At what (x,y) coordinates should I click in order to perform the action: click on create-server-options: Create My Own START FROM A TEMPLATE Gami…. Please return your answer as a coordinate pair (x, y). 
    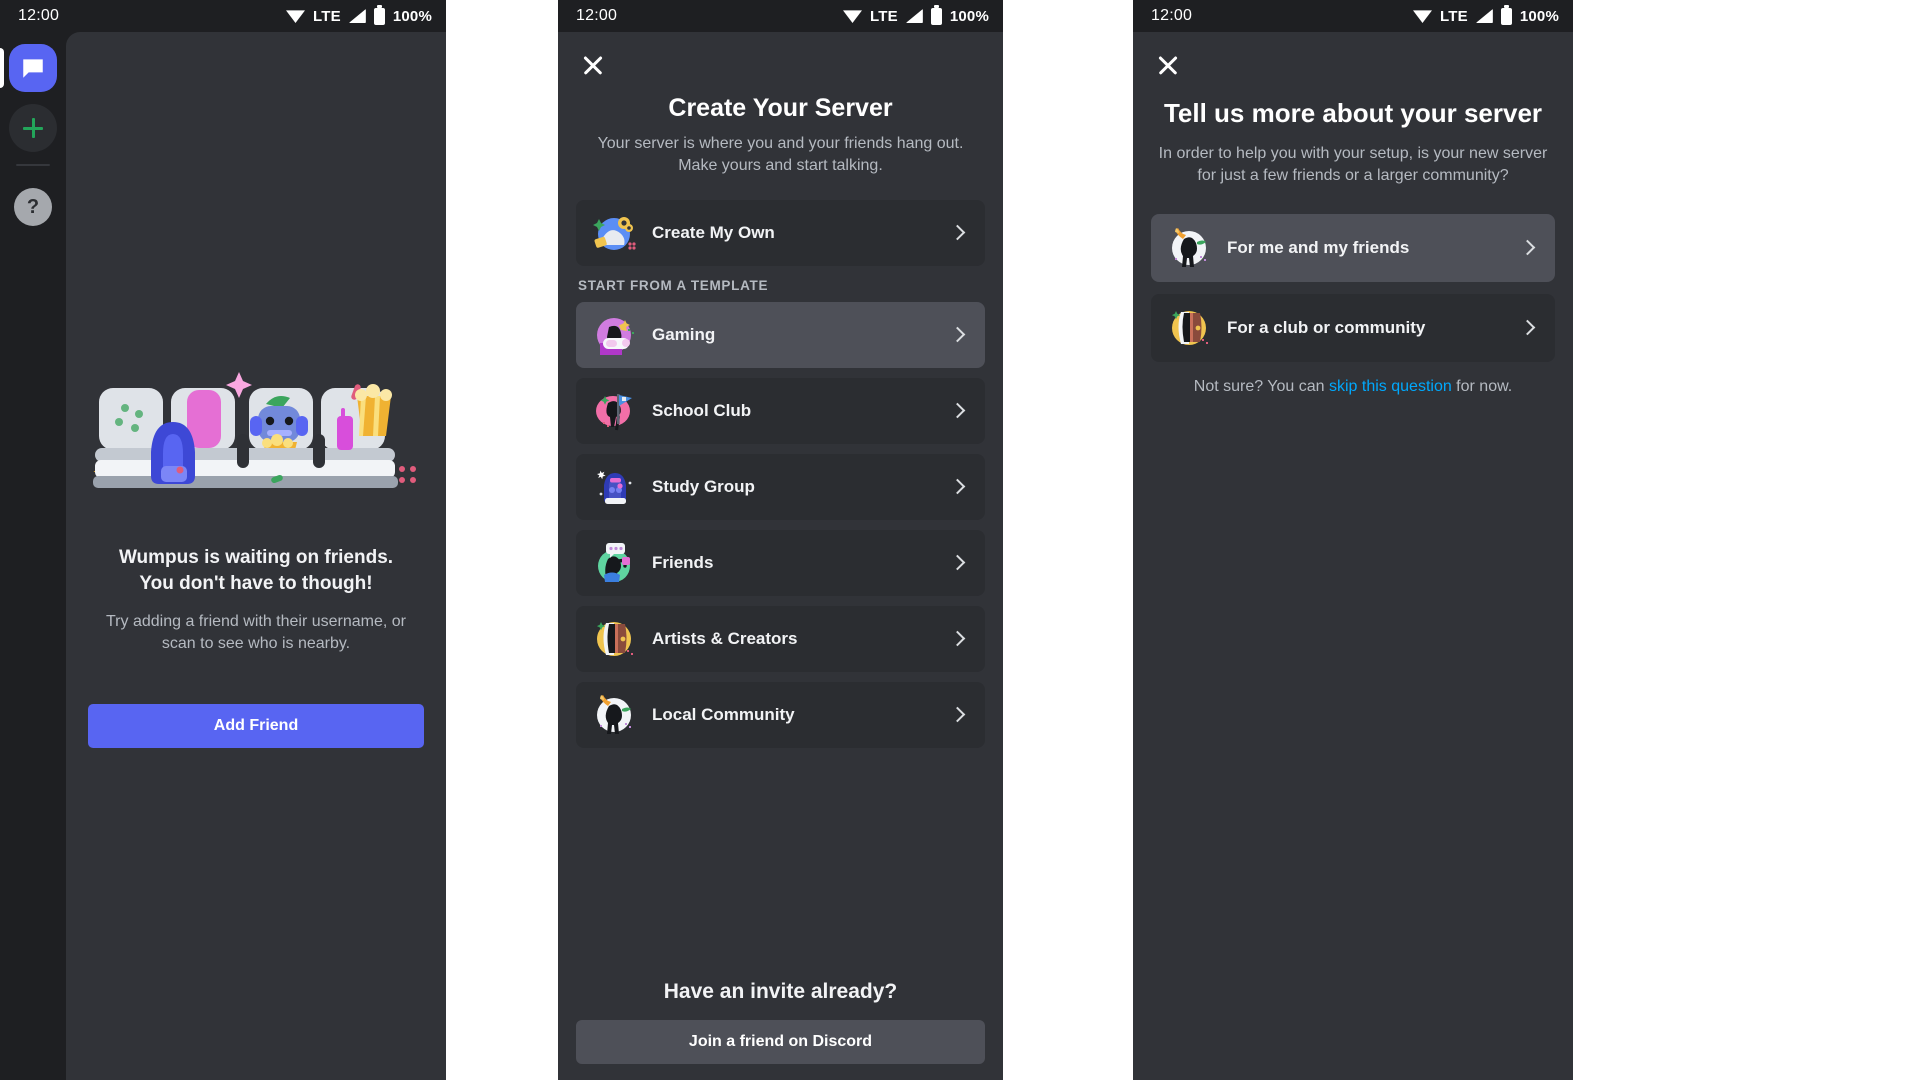
    Looking at the image, I should click on (780, 473).